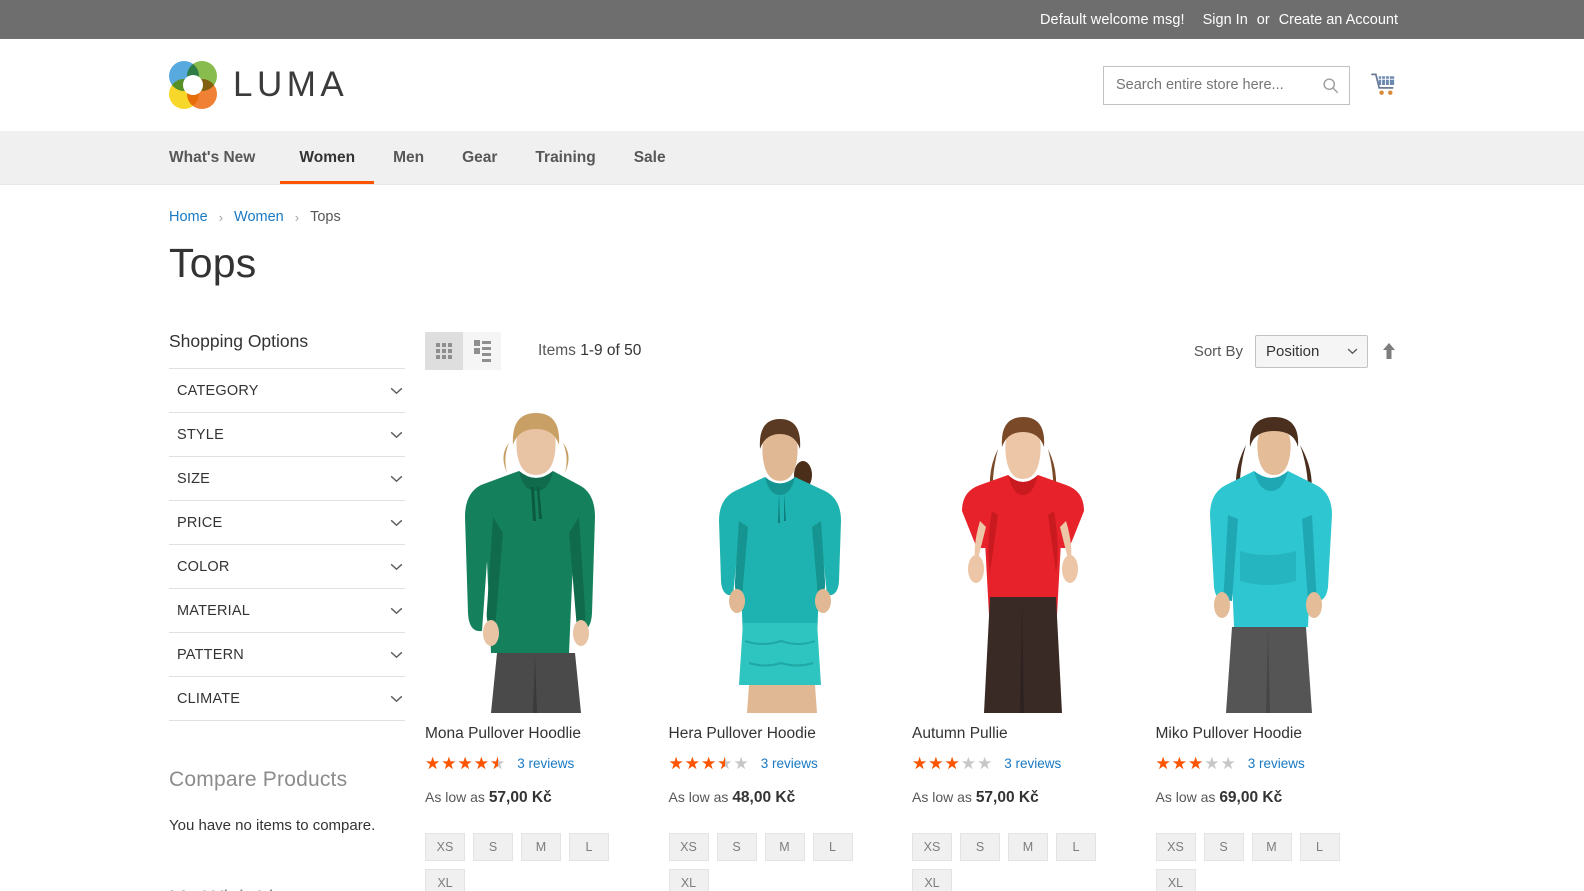 This screenshot has width=1584, height=891. Describe the element at coordinates (258, 85) in the screenshot. I see `logo: LUMA` at that location.